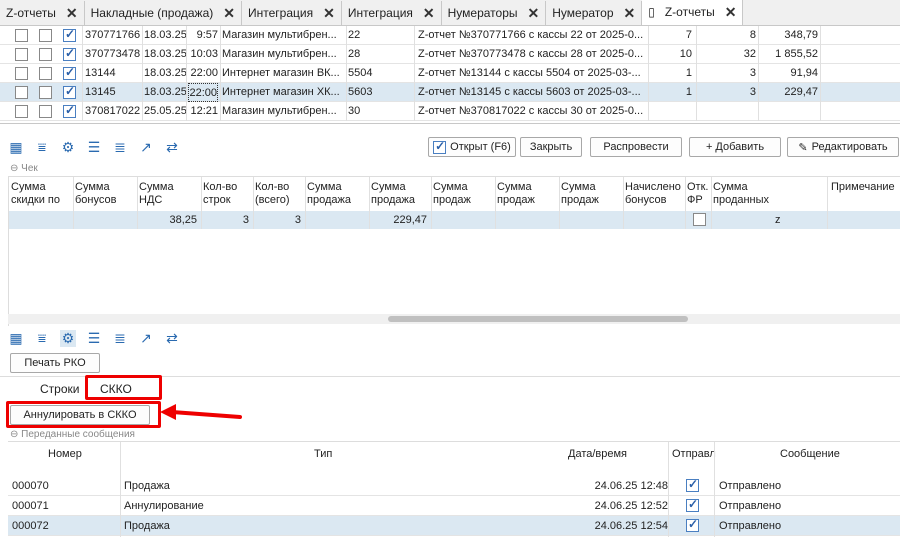 The height and width of the screenshot is (540, 900). I want to click on col-header: Отк. ФР, so click(697, 194).